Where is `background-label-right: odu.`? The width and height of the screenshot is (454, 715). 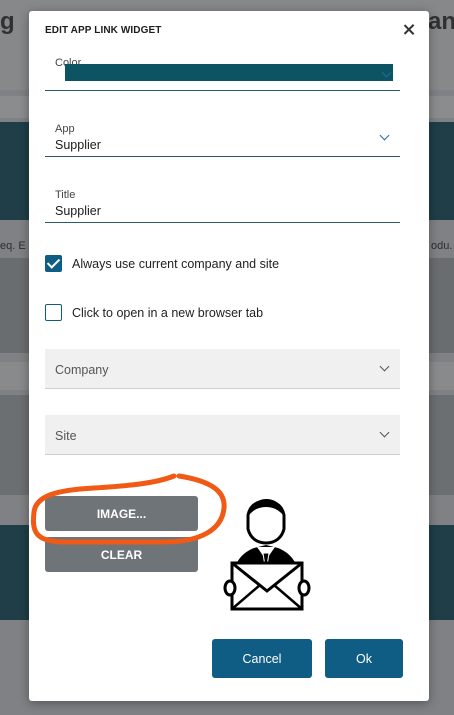
background-label-right: odu. is located at coordinates (442, 246).